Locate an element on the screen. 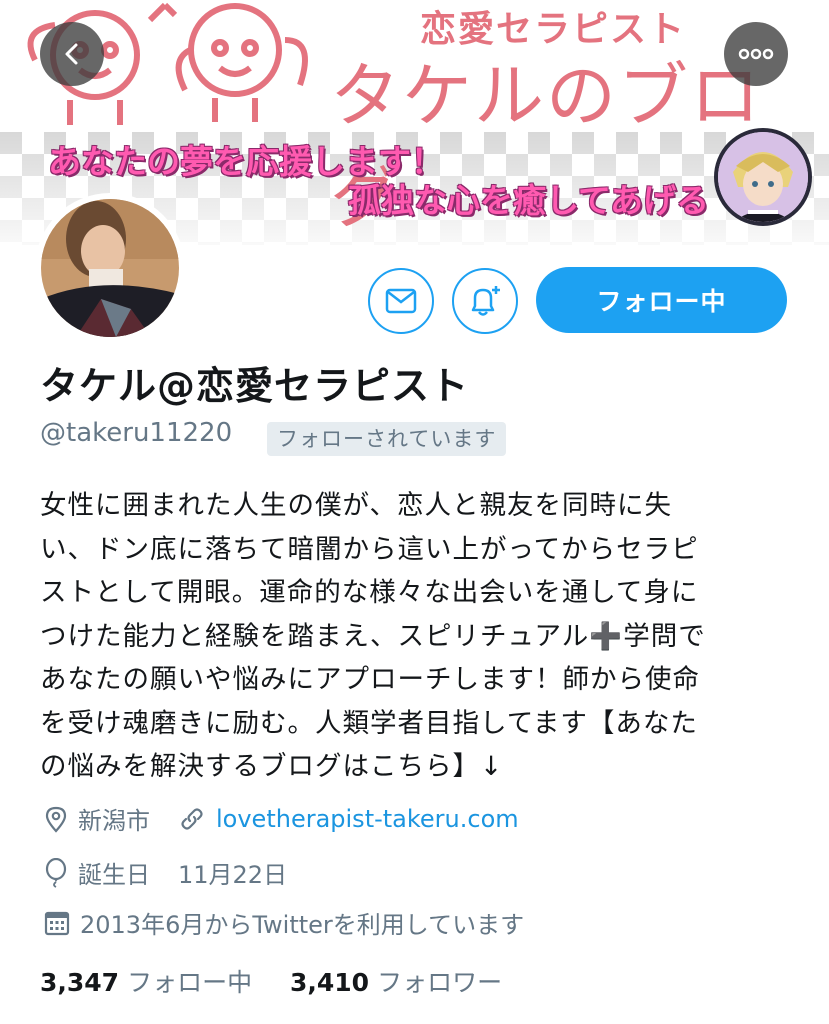 This screenshot has width=829, height=1024. follow-stats: 3,347 フォロー中 3,410 フォロワー is located at coordinates (271, 981).